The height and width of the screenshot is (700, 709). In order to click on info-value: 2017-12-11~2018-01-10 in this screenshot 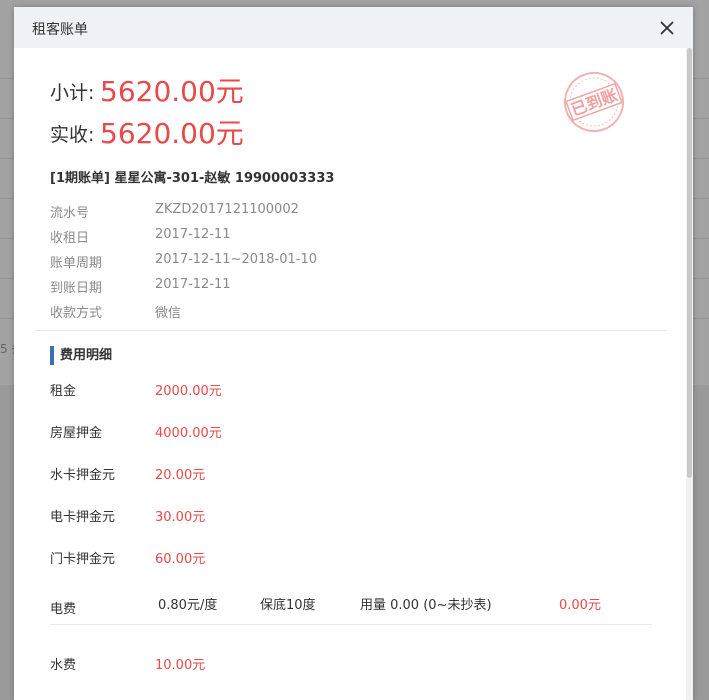, I will do `click(236, 259)`.